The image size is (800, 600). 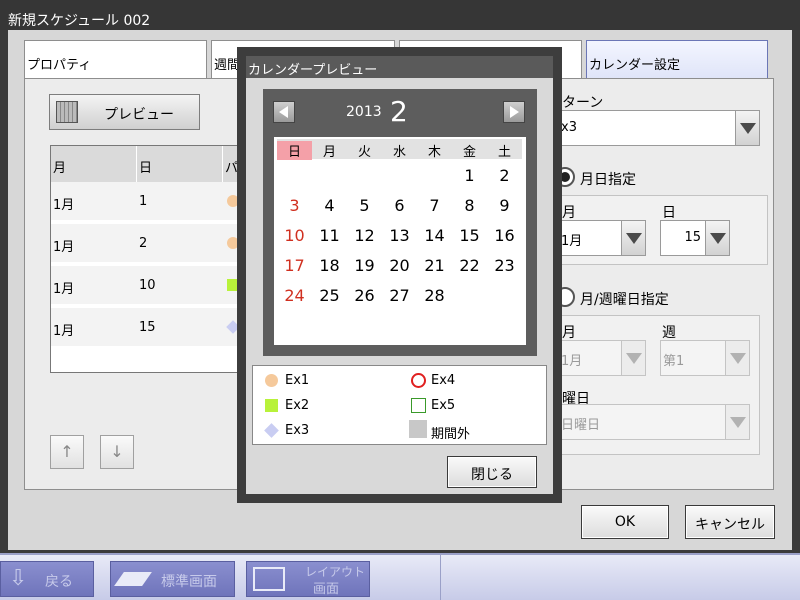 What do you see at coordinates (399, 152) in the screenshot?
I see `weekday-wed: 水` at bounding box center [399, 152].